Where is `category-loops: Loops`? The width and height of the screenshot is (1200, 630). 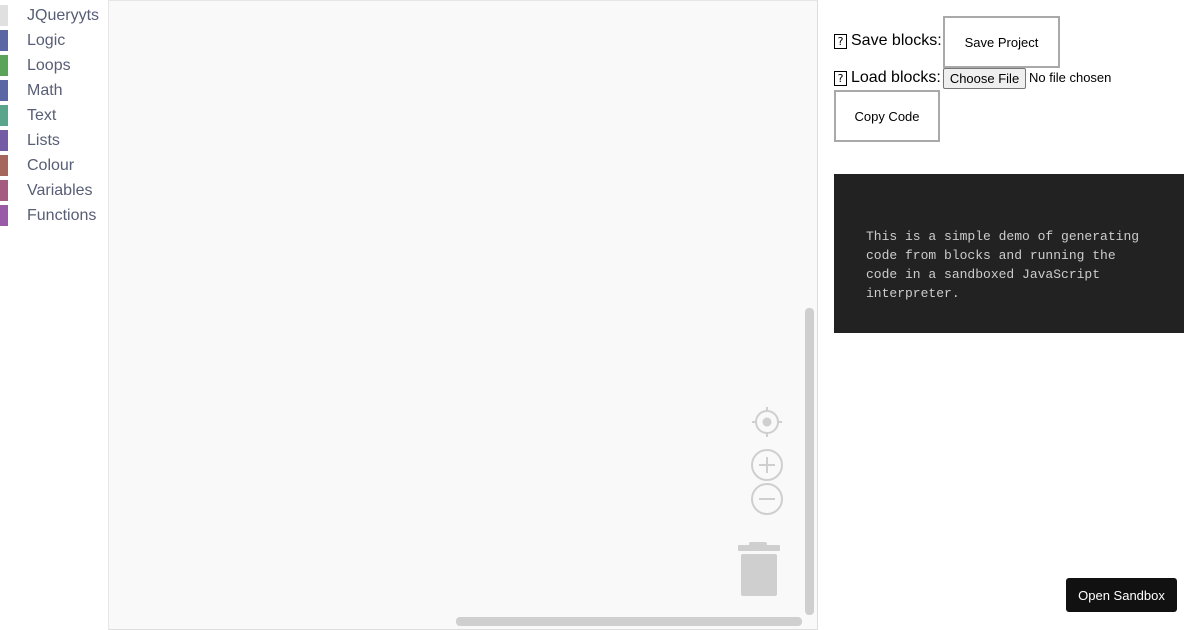 category-loops: Loops is located at coordinates (54, 65).